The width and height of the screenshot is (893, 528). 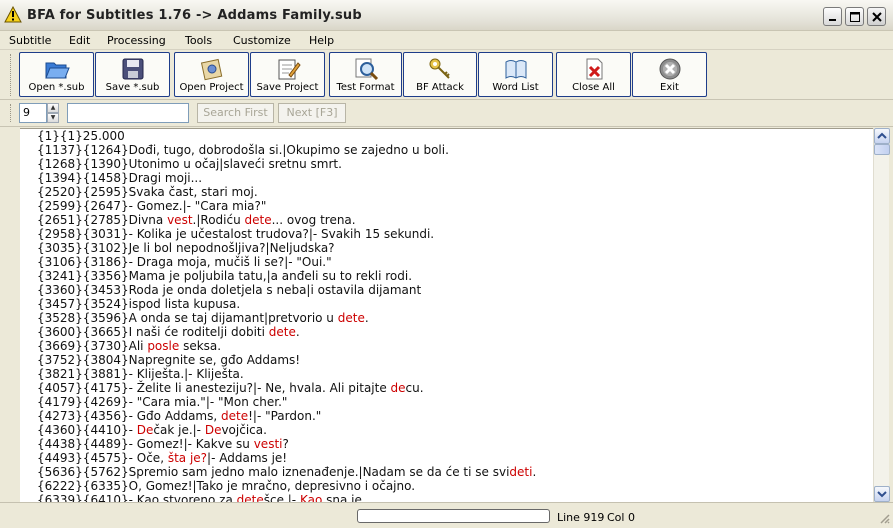 What do you see at coordinates (446, 113) in the screenshot?
I see `search-bar: 9 ▲ ▼ Search First Next [F3]` at bounding box center [446, 113].